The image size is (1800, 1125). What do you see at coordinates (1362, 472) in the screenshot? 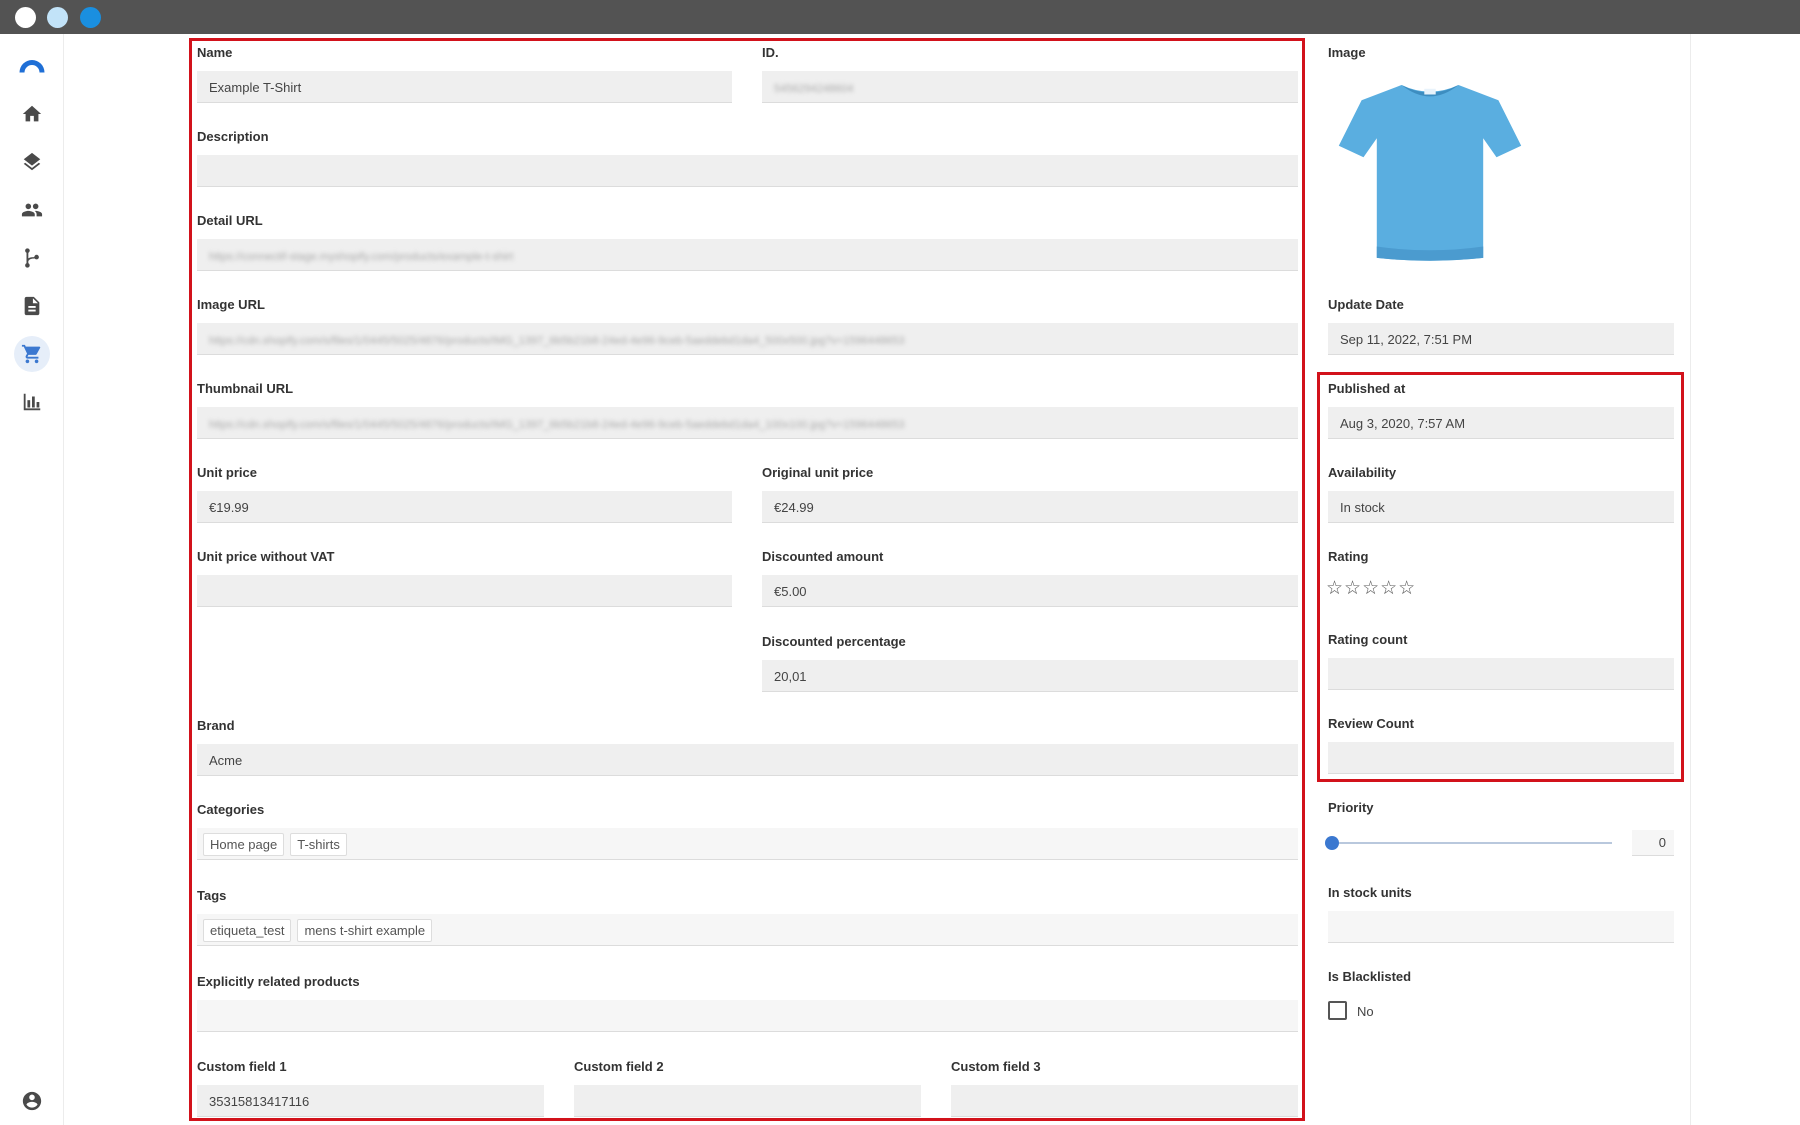
I see `availability-label: Availability` at bounding box center [1362, 472].